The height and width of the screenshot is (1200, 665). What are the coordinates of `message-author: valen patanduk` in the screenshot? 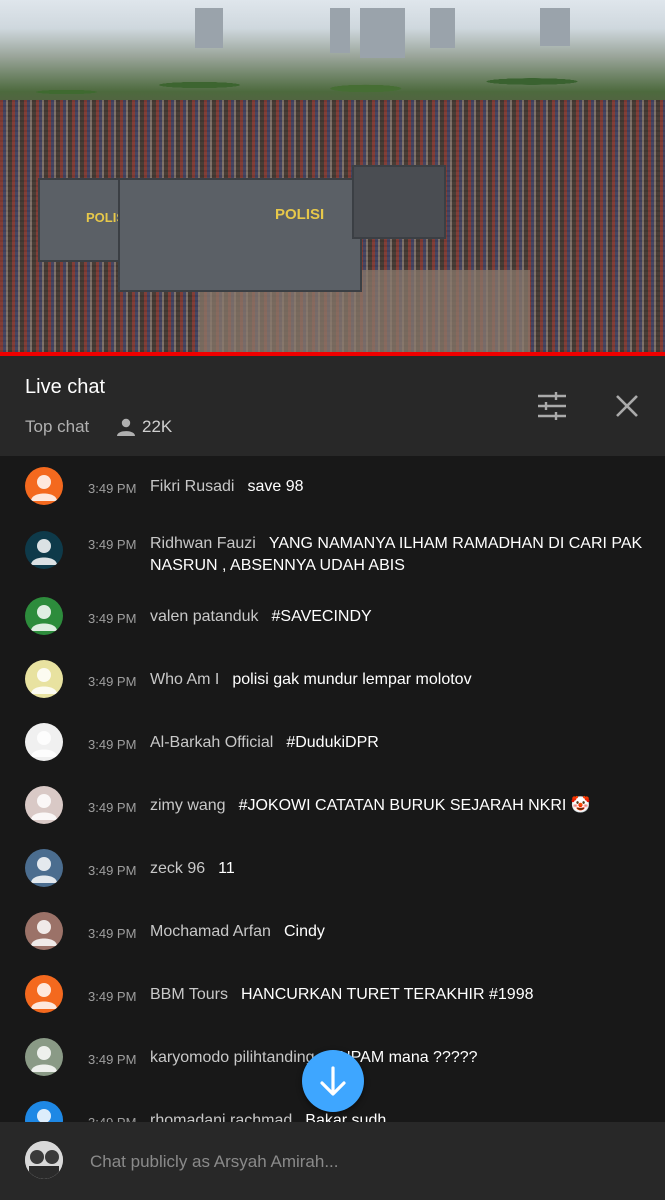 It's located at (204, 616).